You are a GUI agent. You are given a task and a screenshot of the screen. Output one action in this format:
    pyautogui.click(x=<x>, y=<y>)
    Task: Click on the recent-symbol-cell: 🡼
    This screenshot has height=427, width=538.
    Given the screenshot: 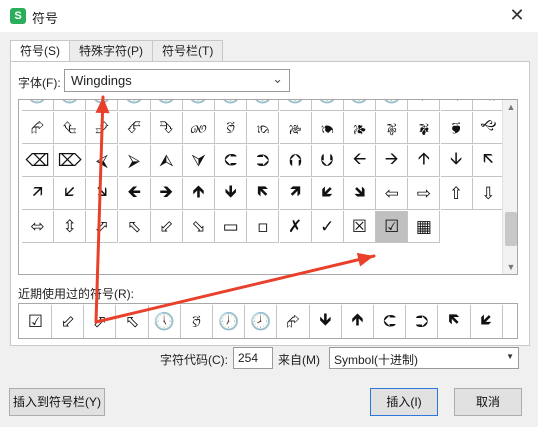 What is the action you would take?
    pyautogui.click(x=455, y=321)
    